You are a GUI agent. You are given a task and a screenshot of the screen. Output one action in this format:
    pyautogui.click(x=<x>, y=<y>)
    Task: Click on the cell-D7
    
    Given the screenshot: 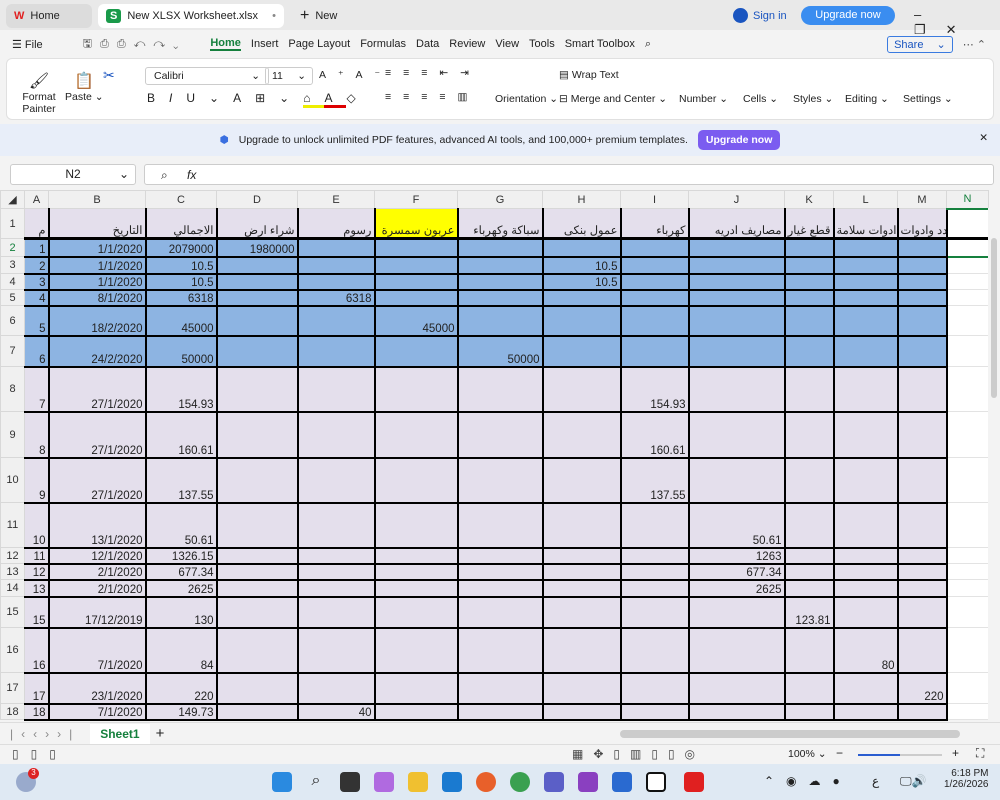 What is the action you would take?
    pyautogui.click(x=257, y=351)
    